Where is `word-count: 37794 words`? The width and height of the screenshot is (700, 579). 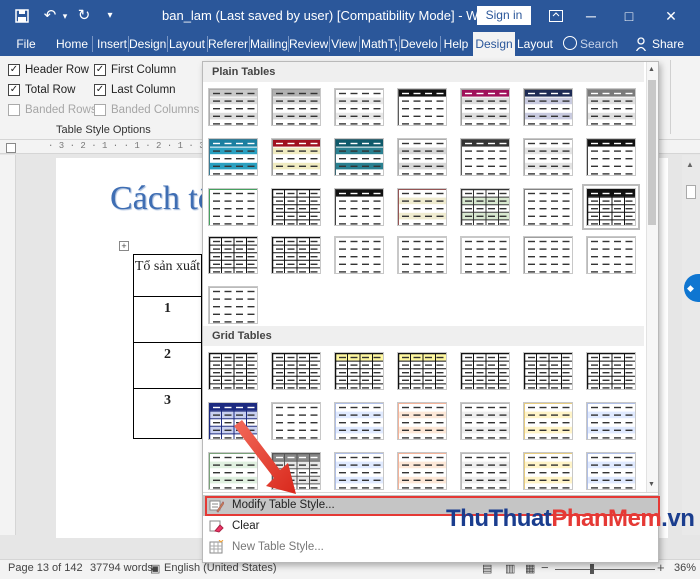 word-count: 37794 words is located at coordinates (121, 568).